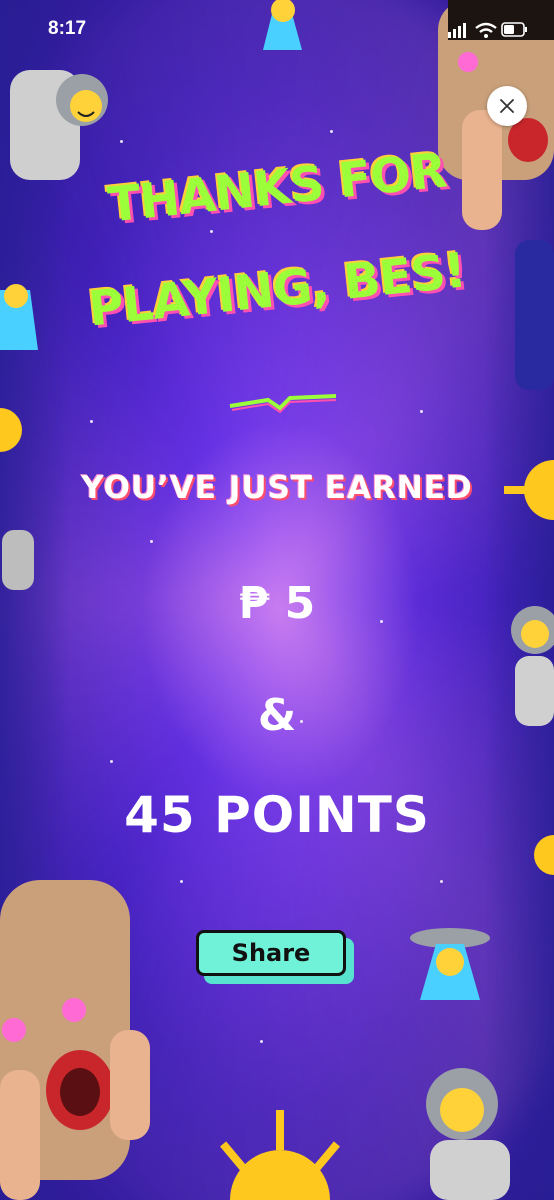 This screenshot has height=1200, width=554. What do you see at coordinates (277, 815) in the screenshot?
I see `points-reward: 45 POINTS` at bounding box center [277, 815].